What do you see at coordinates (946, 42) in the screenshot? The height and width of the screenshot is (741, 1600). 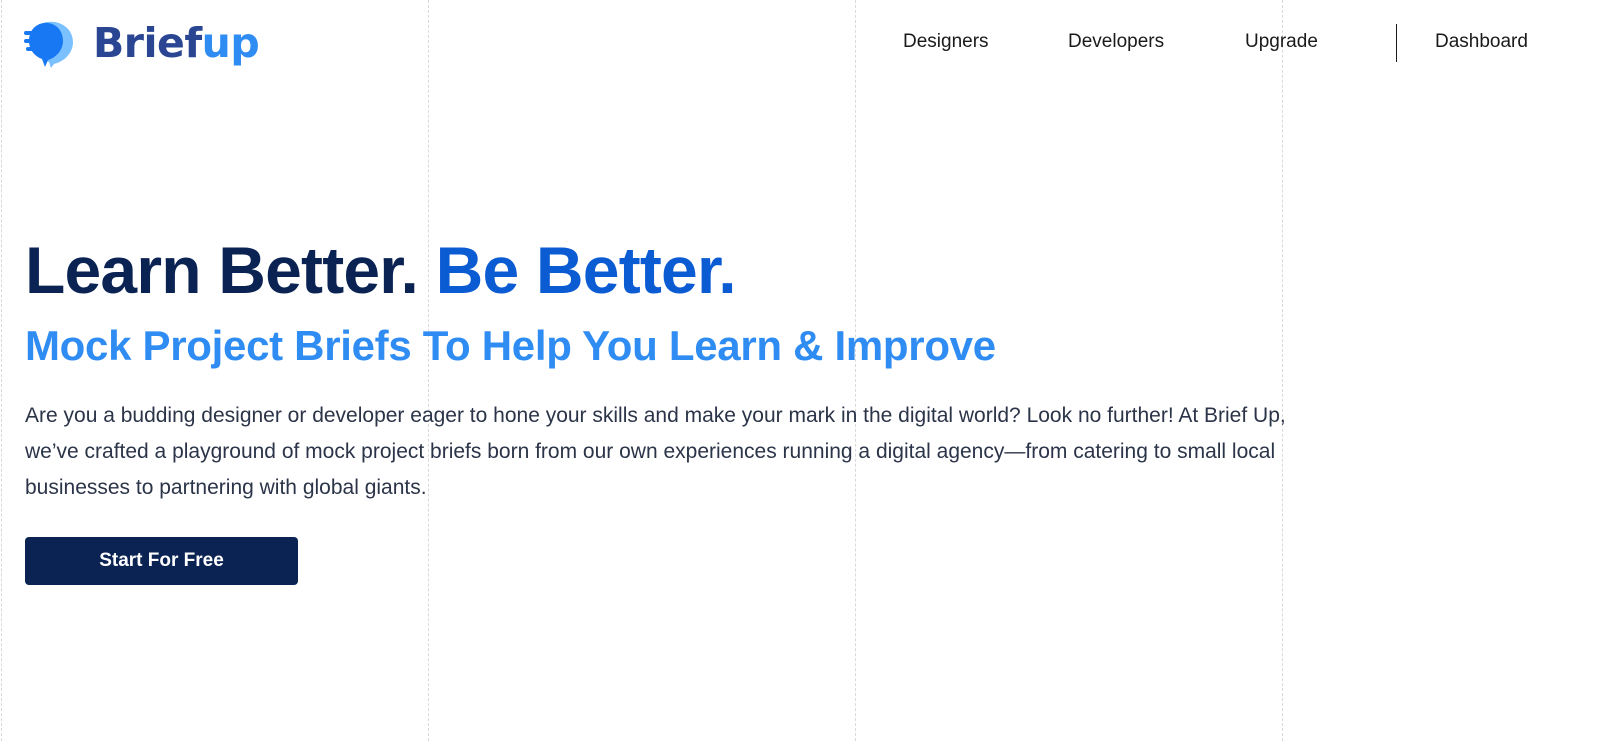 I see `nav-link-designers: Designers` at bounding box center [946, 42].